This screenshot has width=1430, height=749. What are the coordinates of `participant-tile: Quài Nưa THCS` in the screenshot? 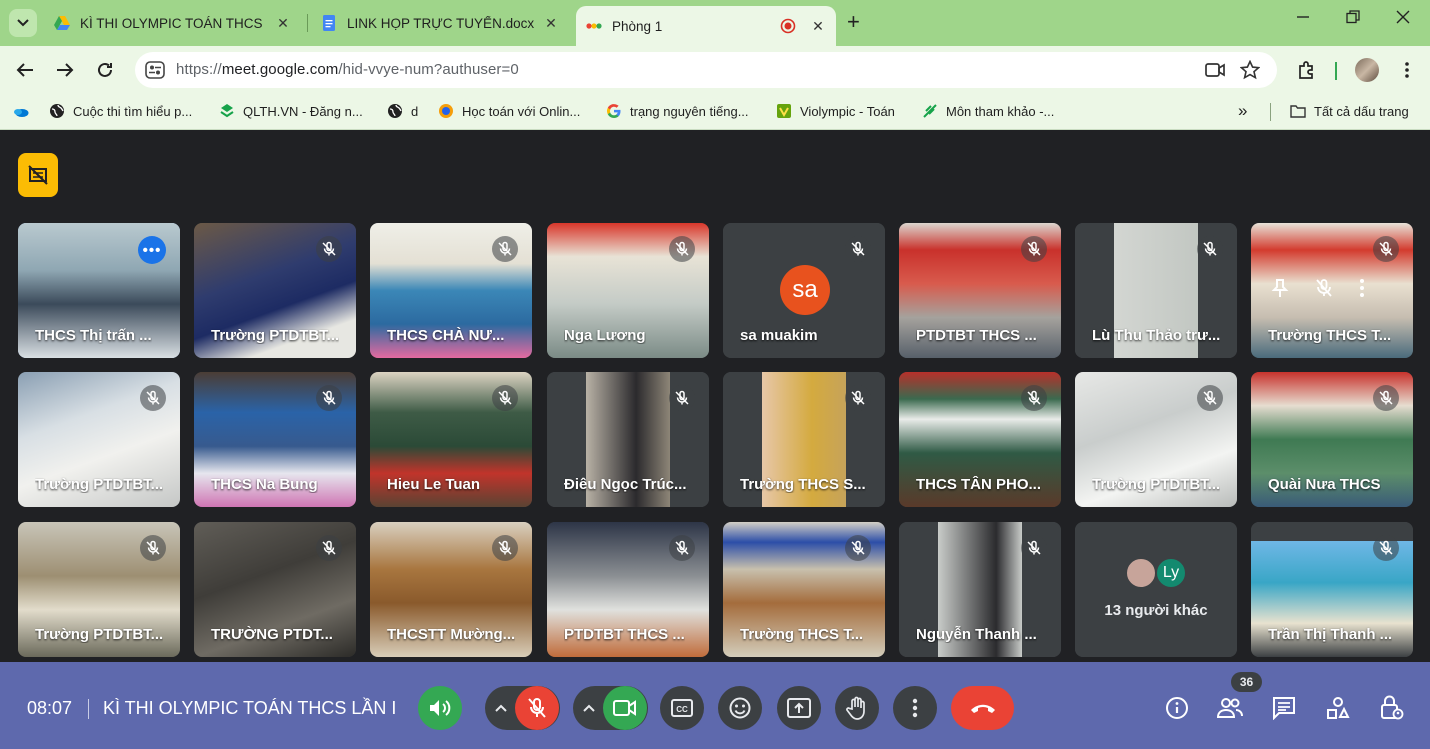 It's located at (1332, 439).